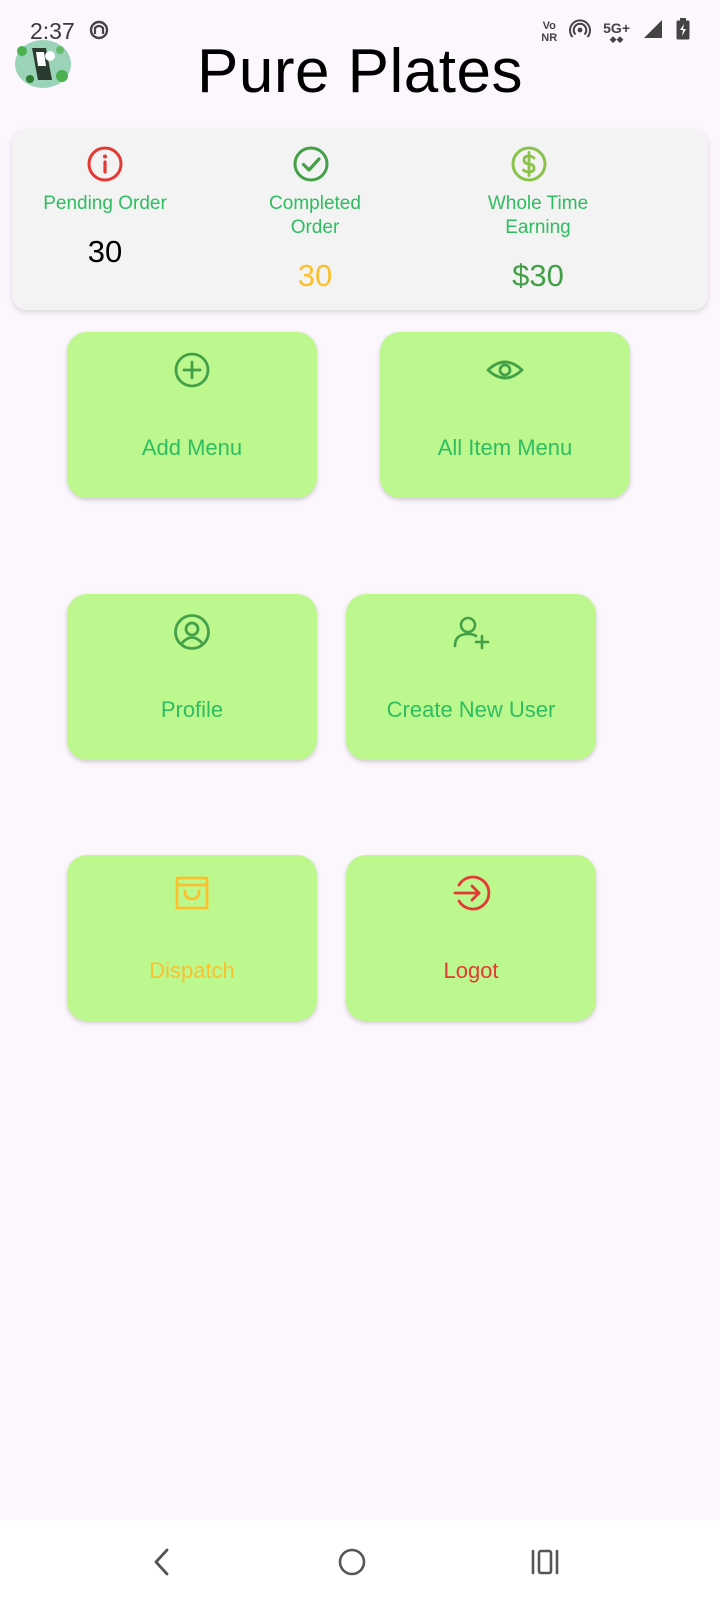 The height and width of the screenshot is (1600, 720). What do you see at coordinates (538, 275) in the screenshot?
I see `whole-time-earning-value: $30` at bounding box center [538, 275].